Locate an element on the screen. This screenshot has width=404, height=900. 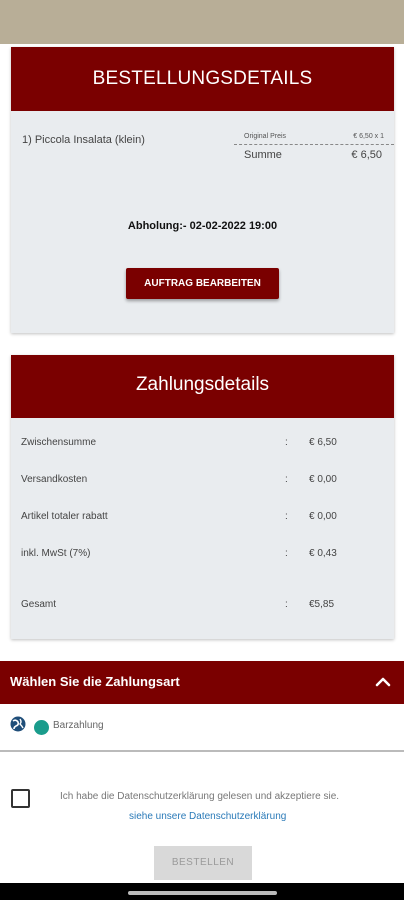
chevron-up-icon is located at coordinates (383, 682).